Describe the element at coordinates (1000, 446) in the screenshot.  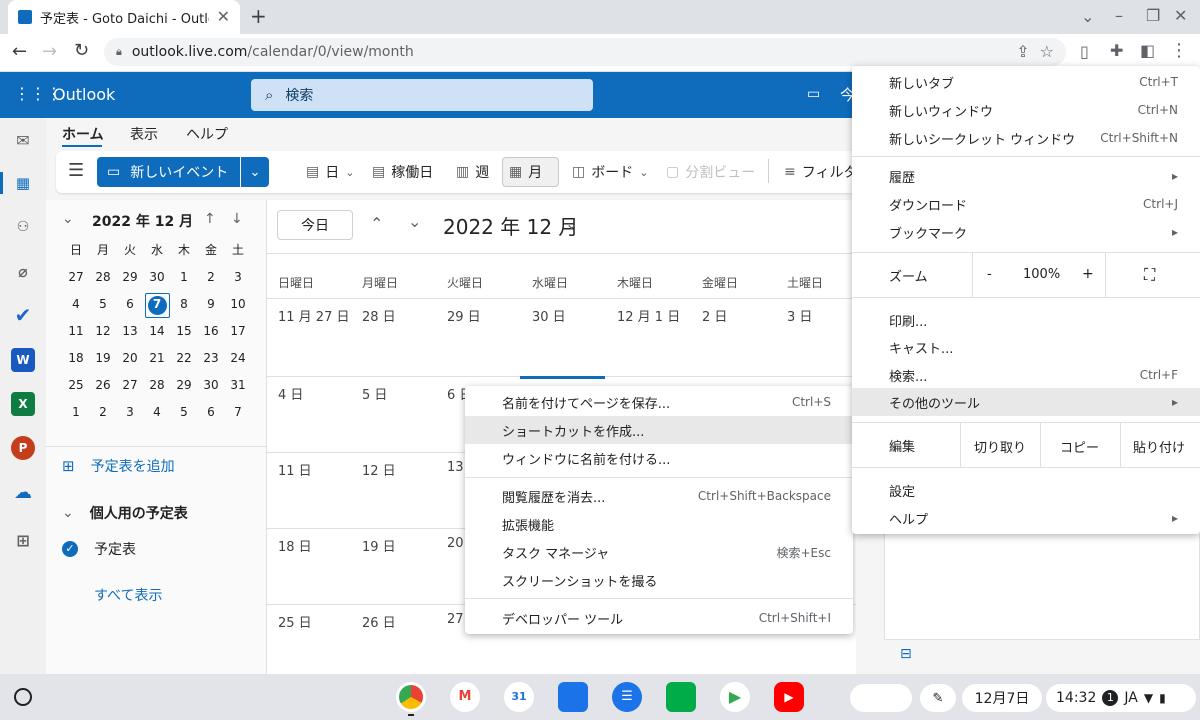
I see `cut-button: 切り取り` at that location.